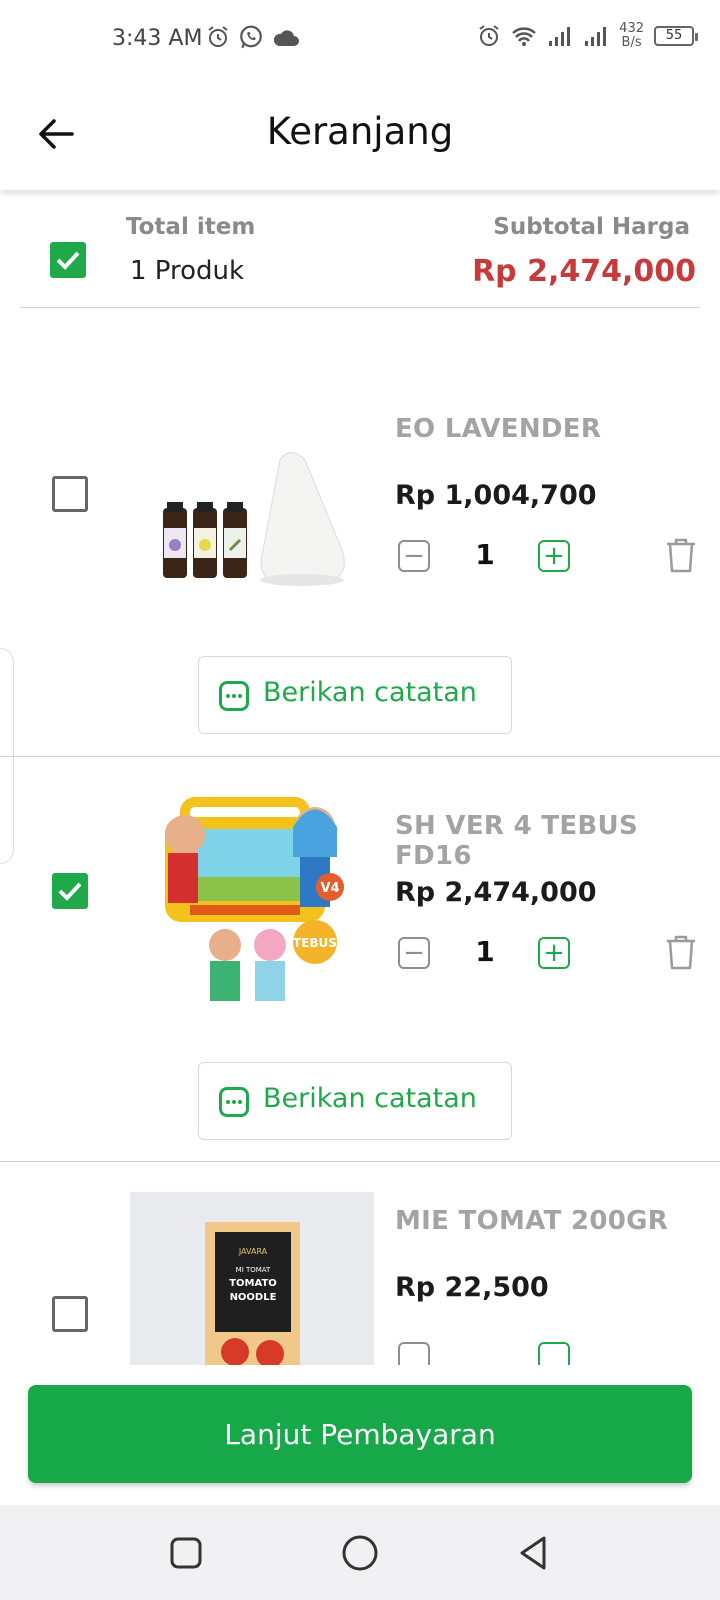 The width and height of the screenshot is (720, 1600). I want to click on battery-icon: 55, so click(676, 36).